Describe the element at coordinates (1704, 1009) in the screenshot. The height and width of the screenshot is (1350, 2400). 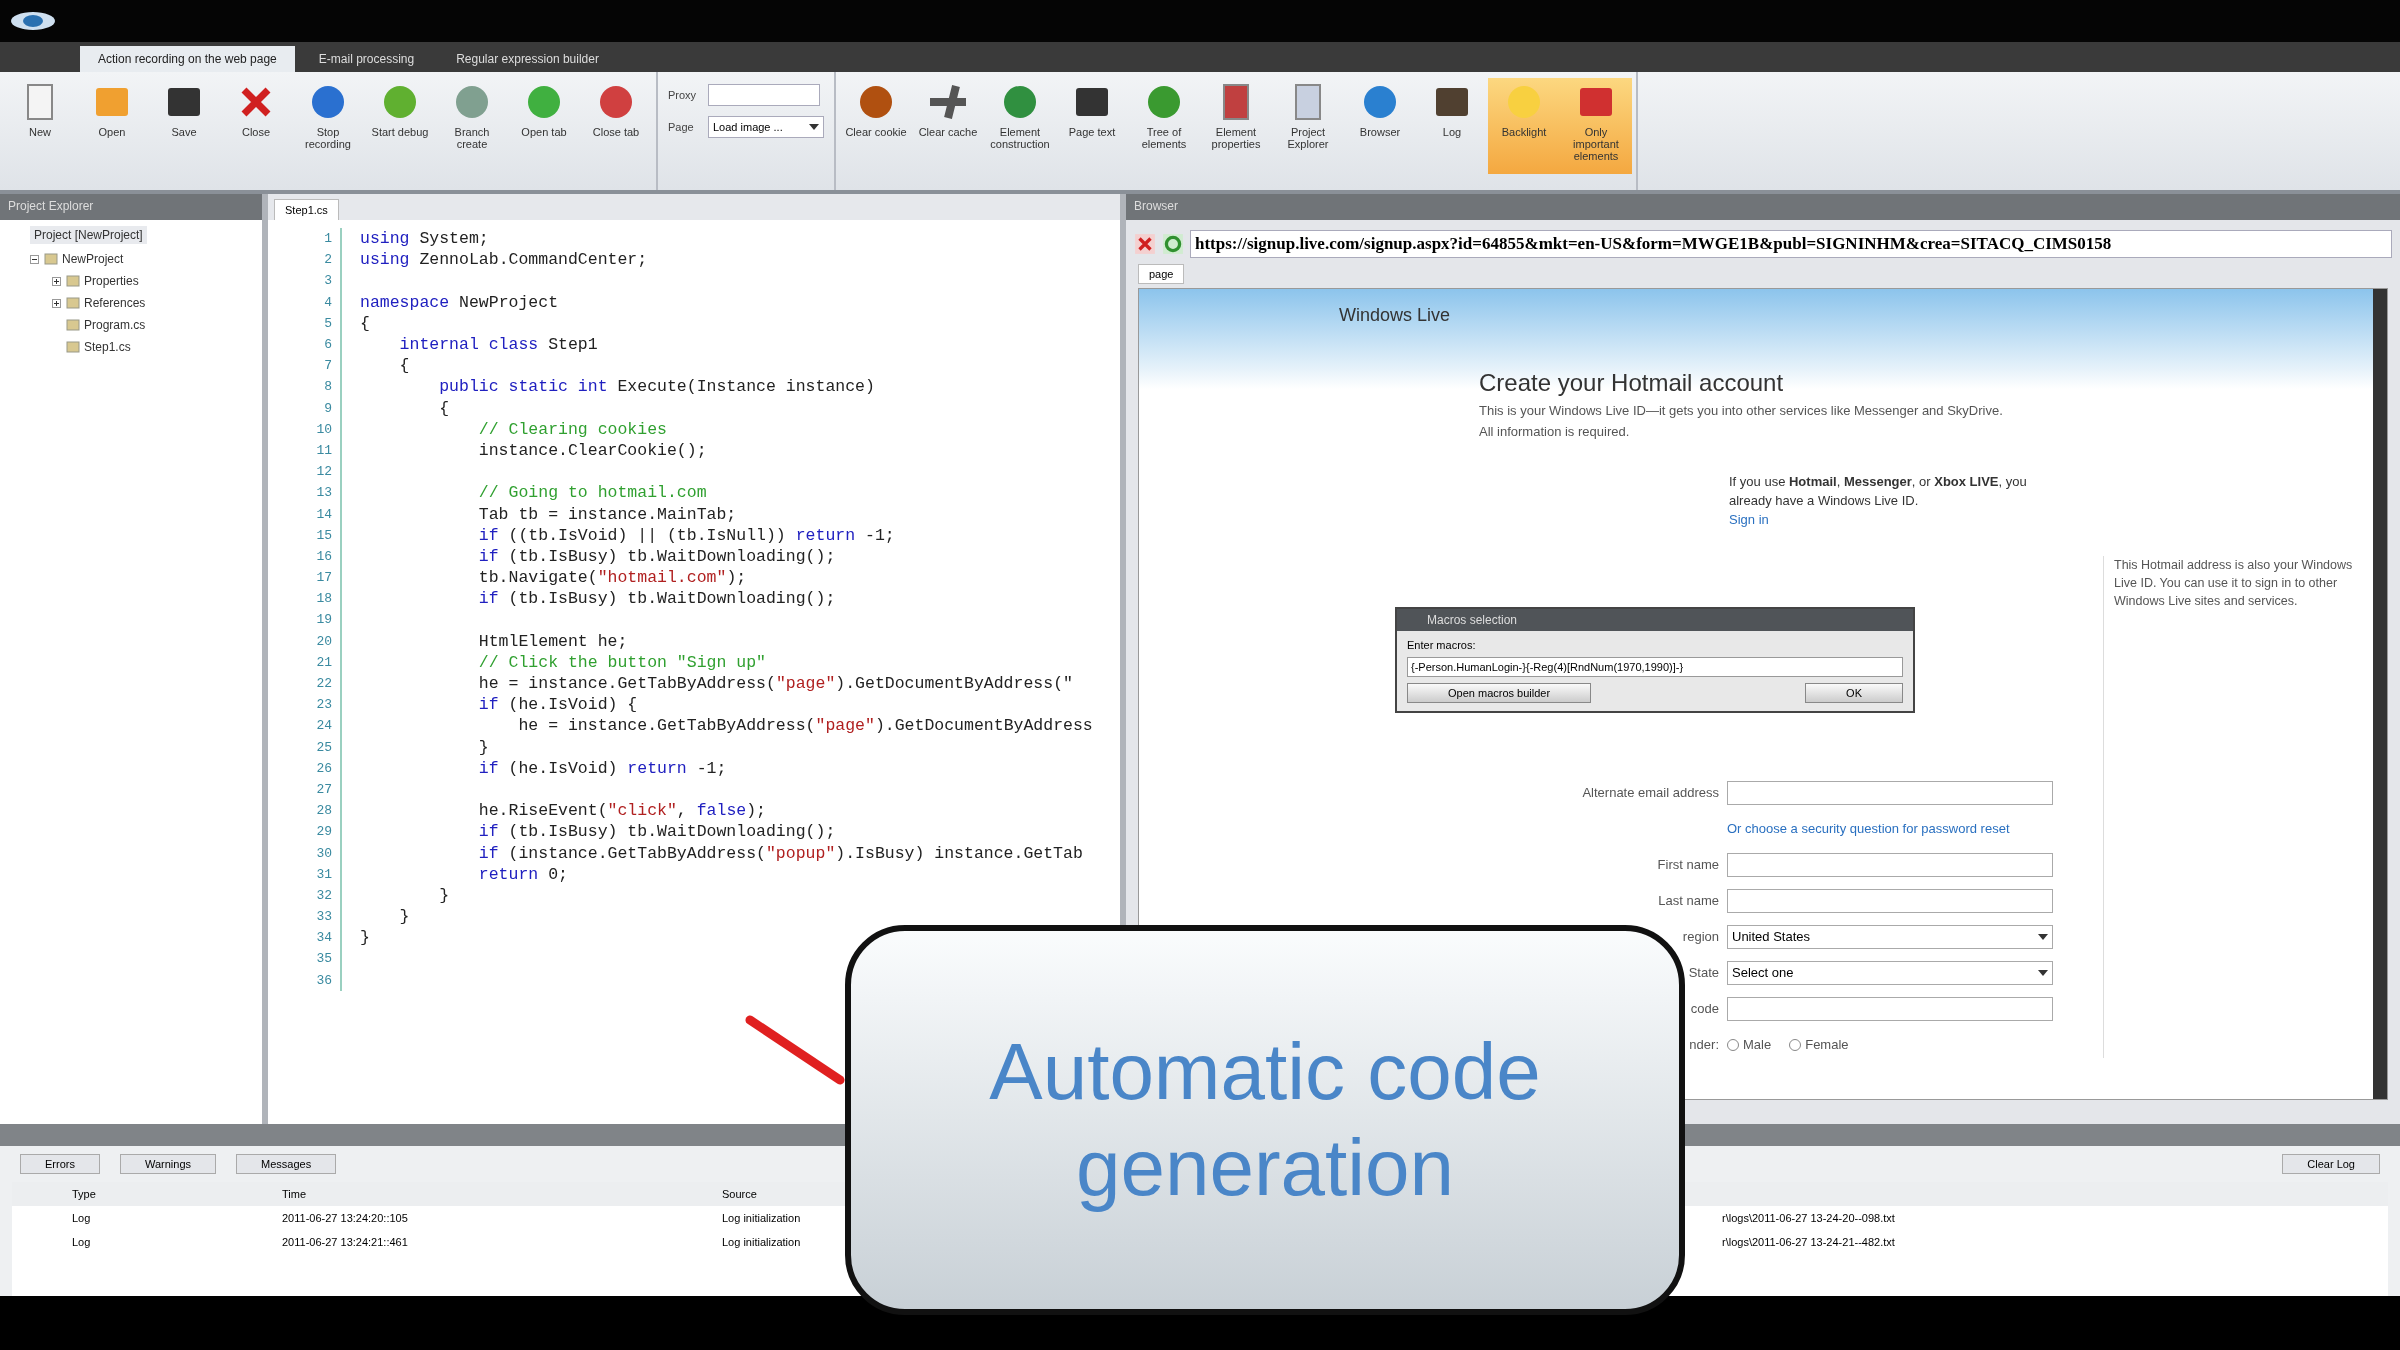
I see `field-label: code` at that location.